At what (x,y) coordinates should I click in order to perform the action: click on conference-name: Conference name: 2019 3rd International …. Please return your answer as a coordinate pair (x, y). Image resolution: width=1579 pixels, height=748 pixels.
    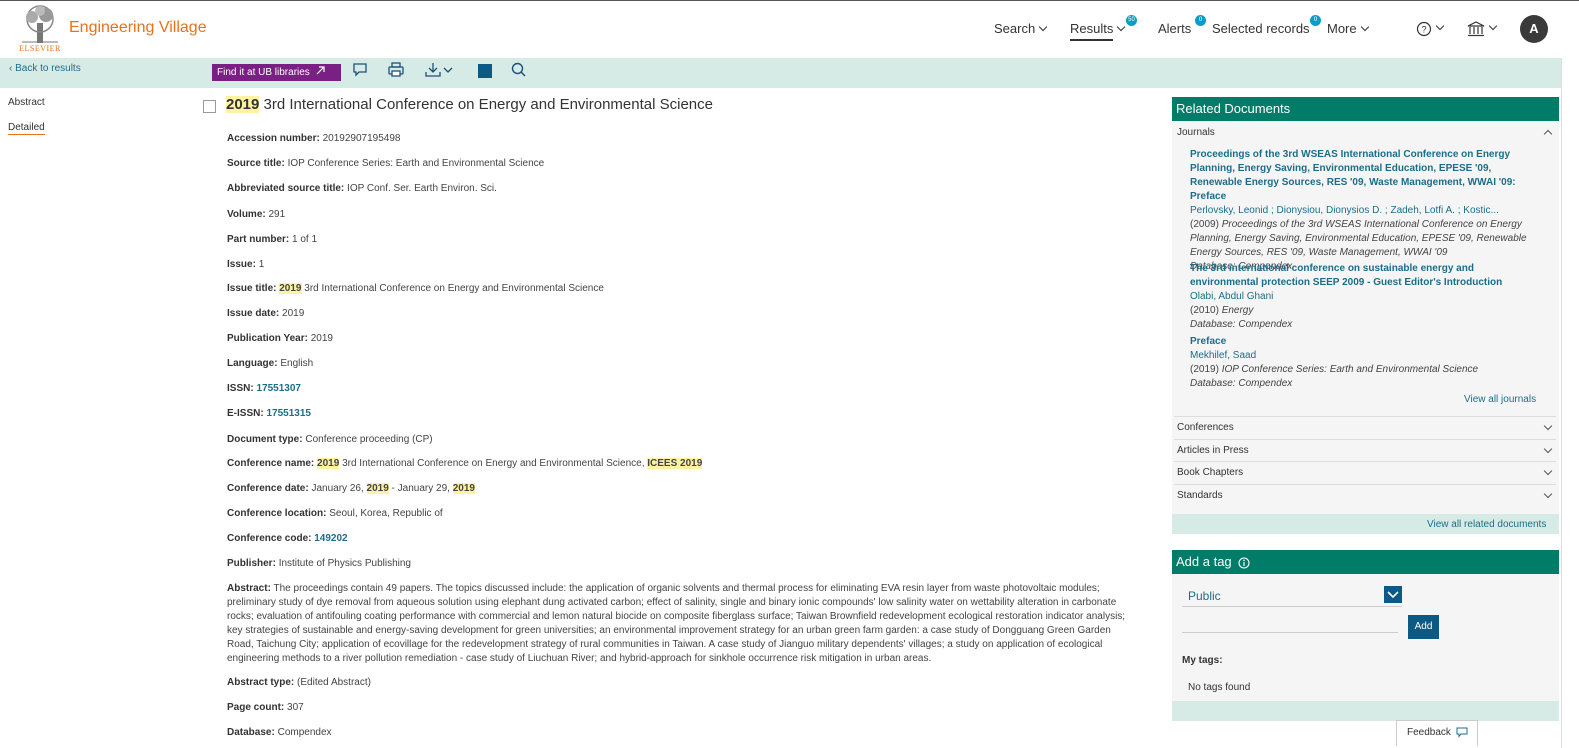
    Looking at the image, I should click on (465, 463).